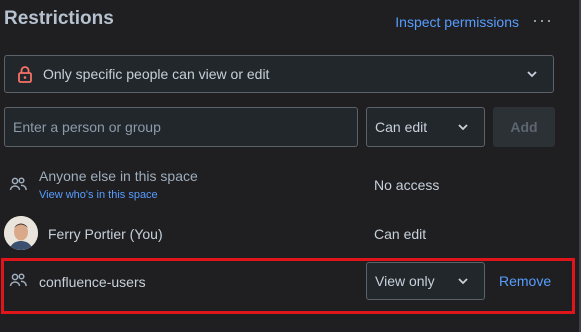  Describe the element at coordinates (118, 176) in the screenshot. I see `entry-name-anyone: Anyone else in this space` at that location.